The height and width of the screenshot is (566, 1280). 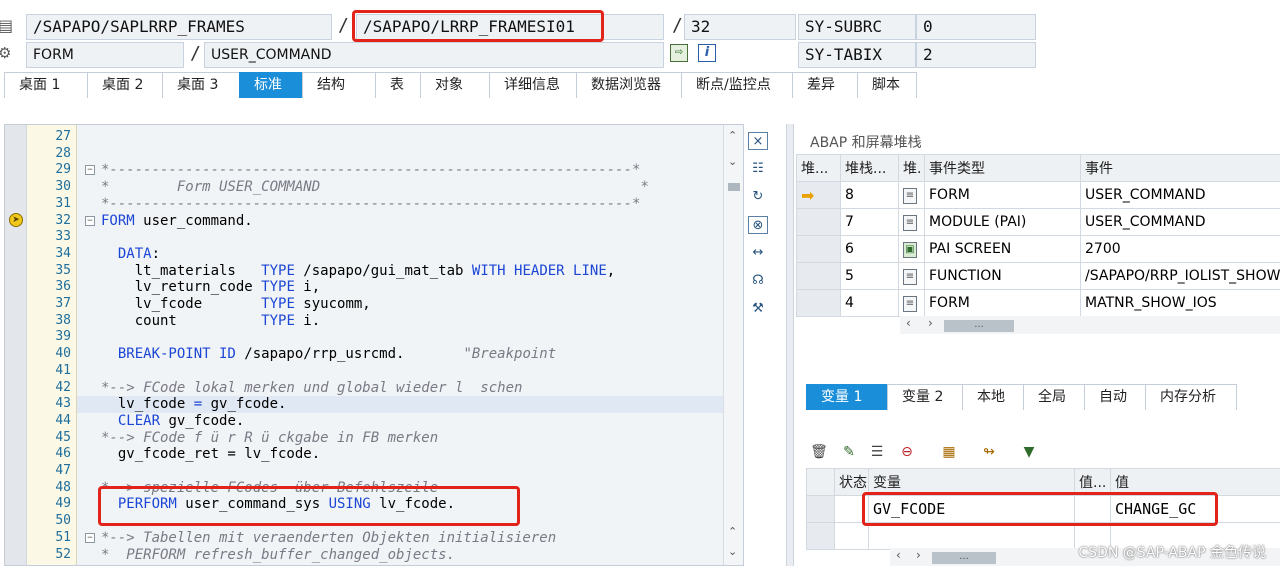 I want to click on code-line: 41, so click(x=389, y=371).